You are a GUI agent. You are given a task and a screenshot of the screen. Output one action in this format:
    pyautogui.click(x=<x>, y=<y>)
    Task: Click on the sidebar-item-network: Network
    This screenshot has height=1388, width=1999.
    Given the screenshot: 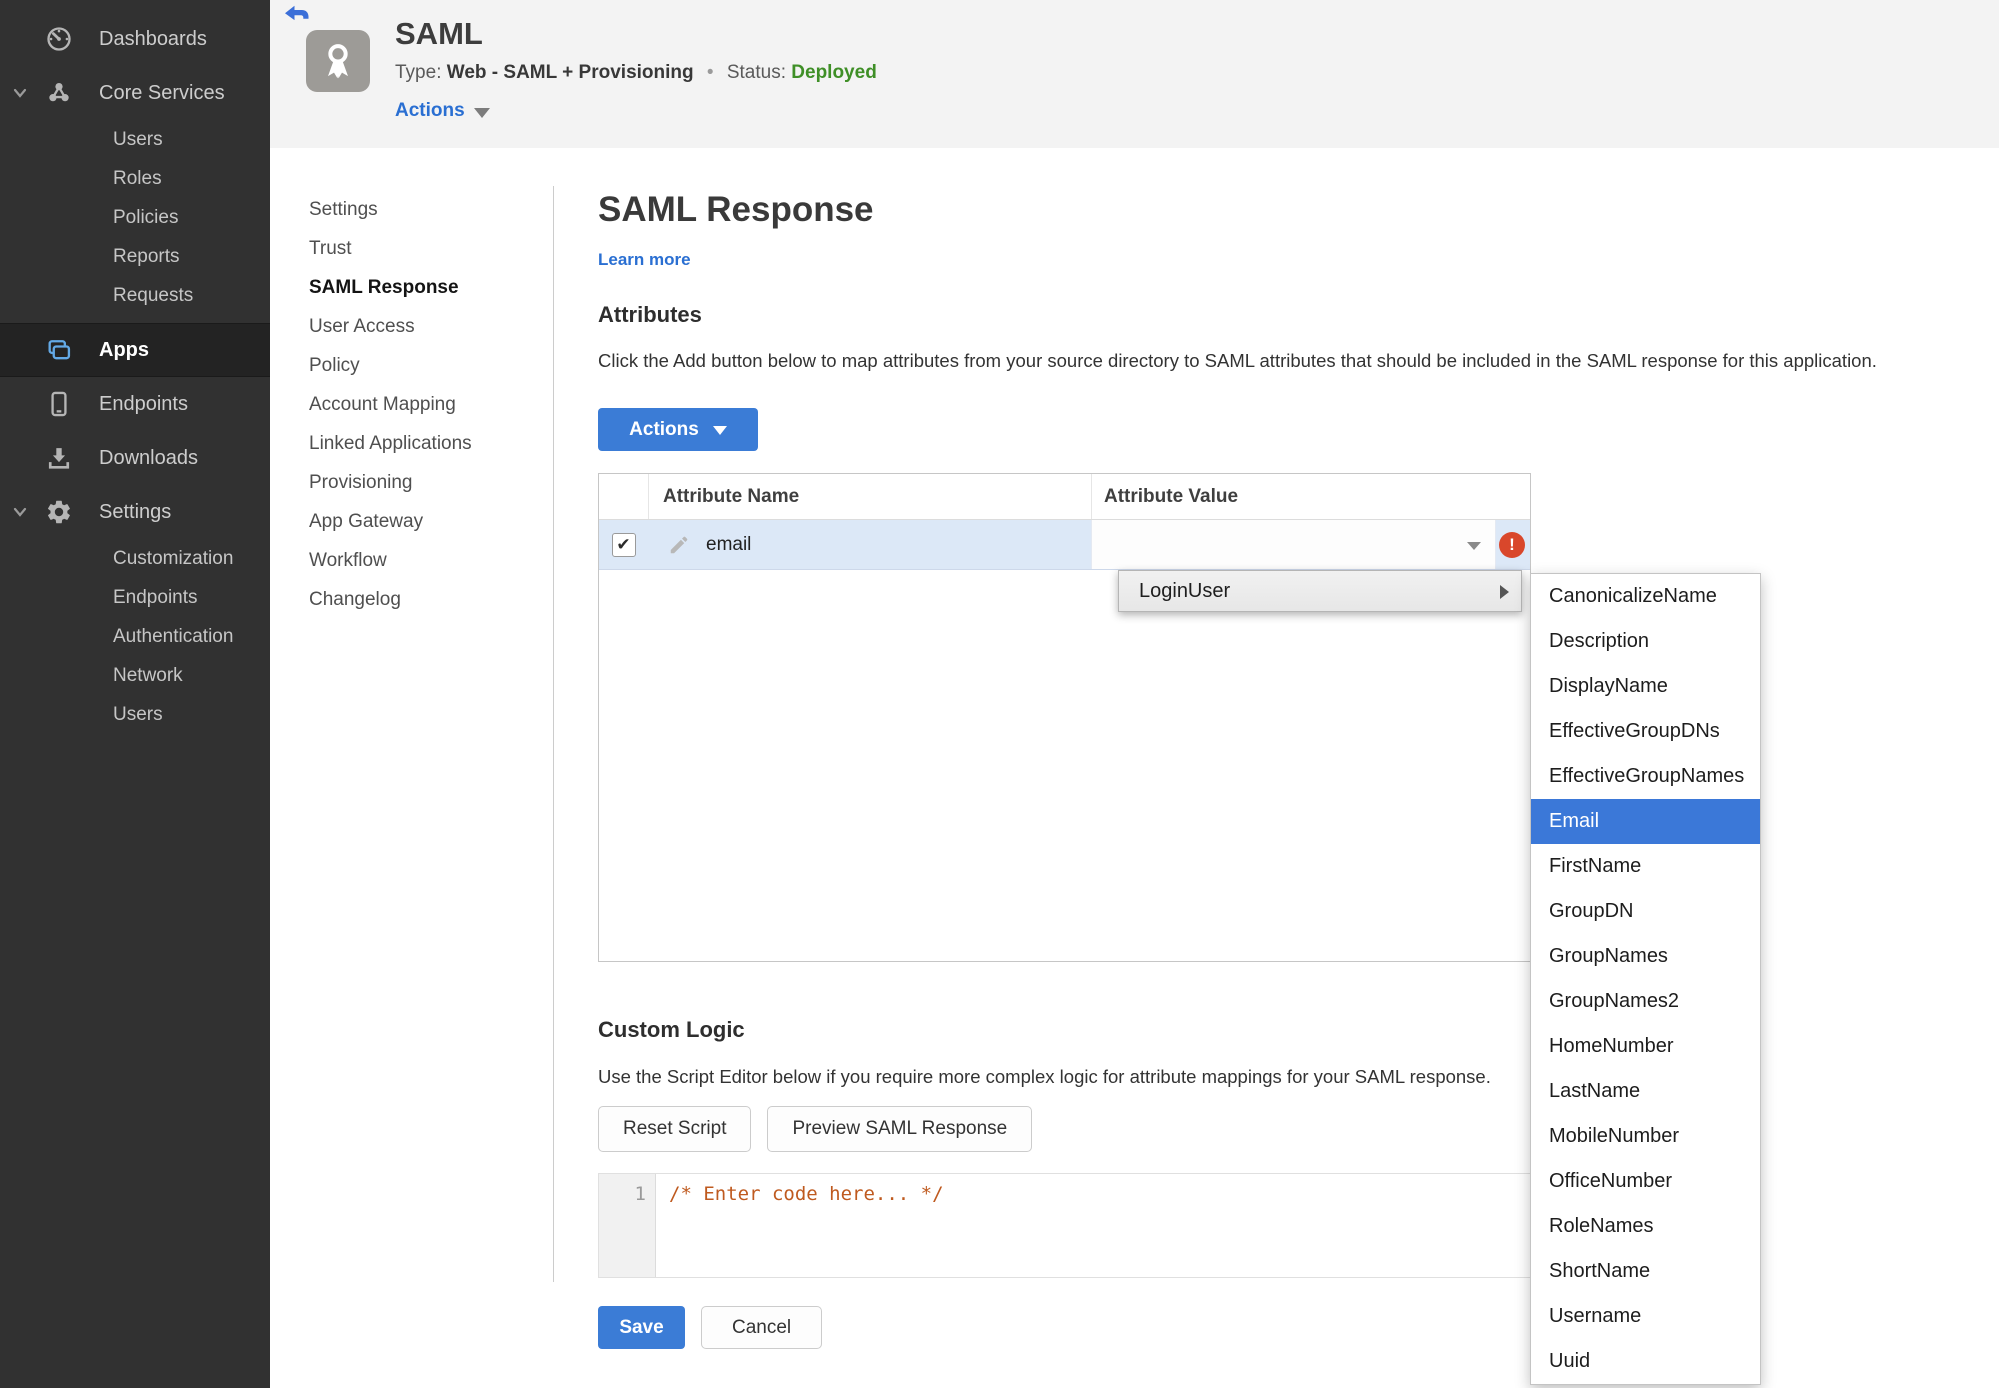 What is the action you would take?
    pyautogui.click(x=135, y=675)
    